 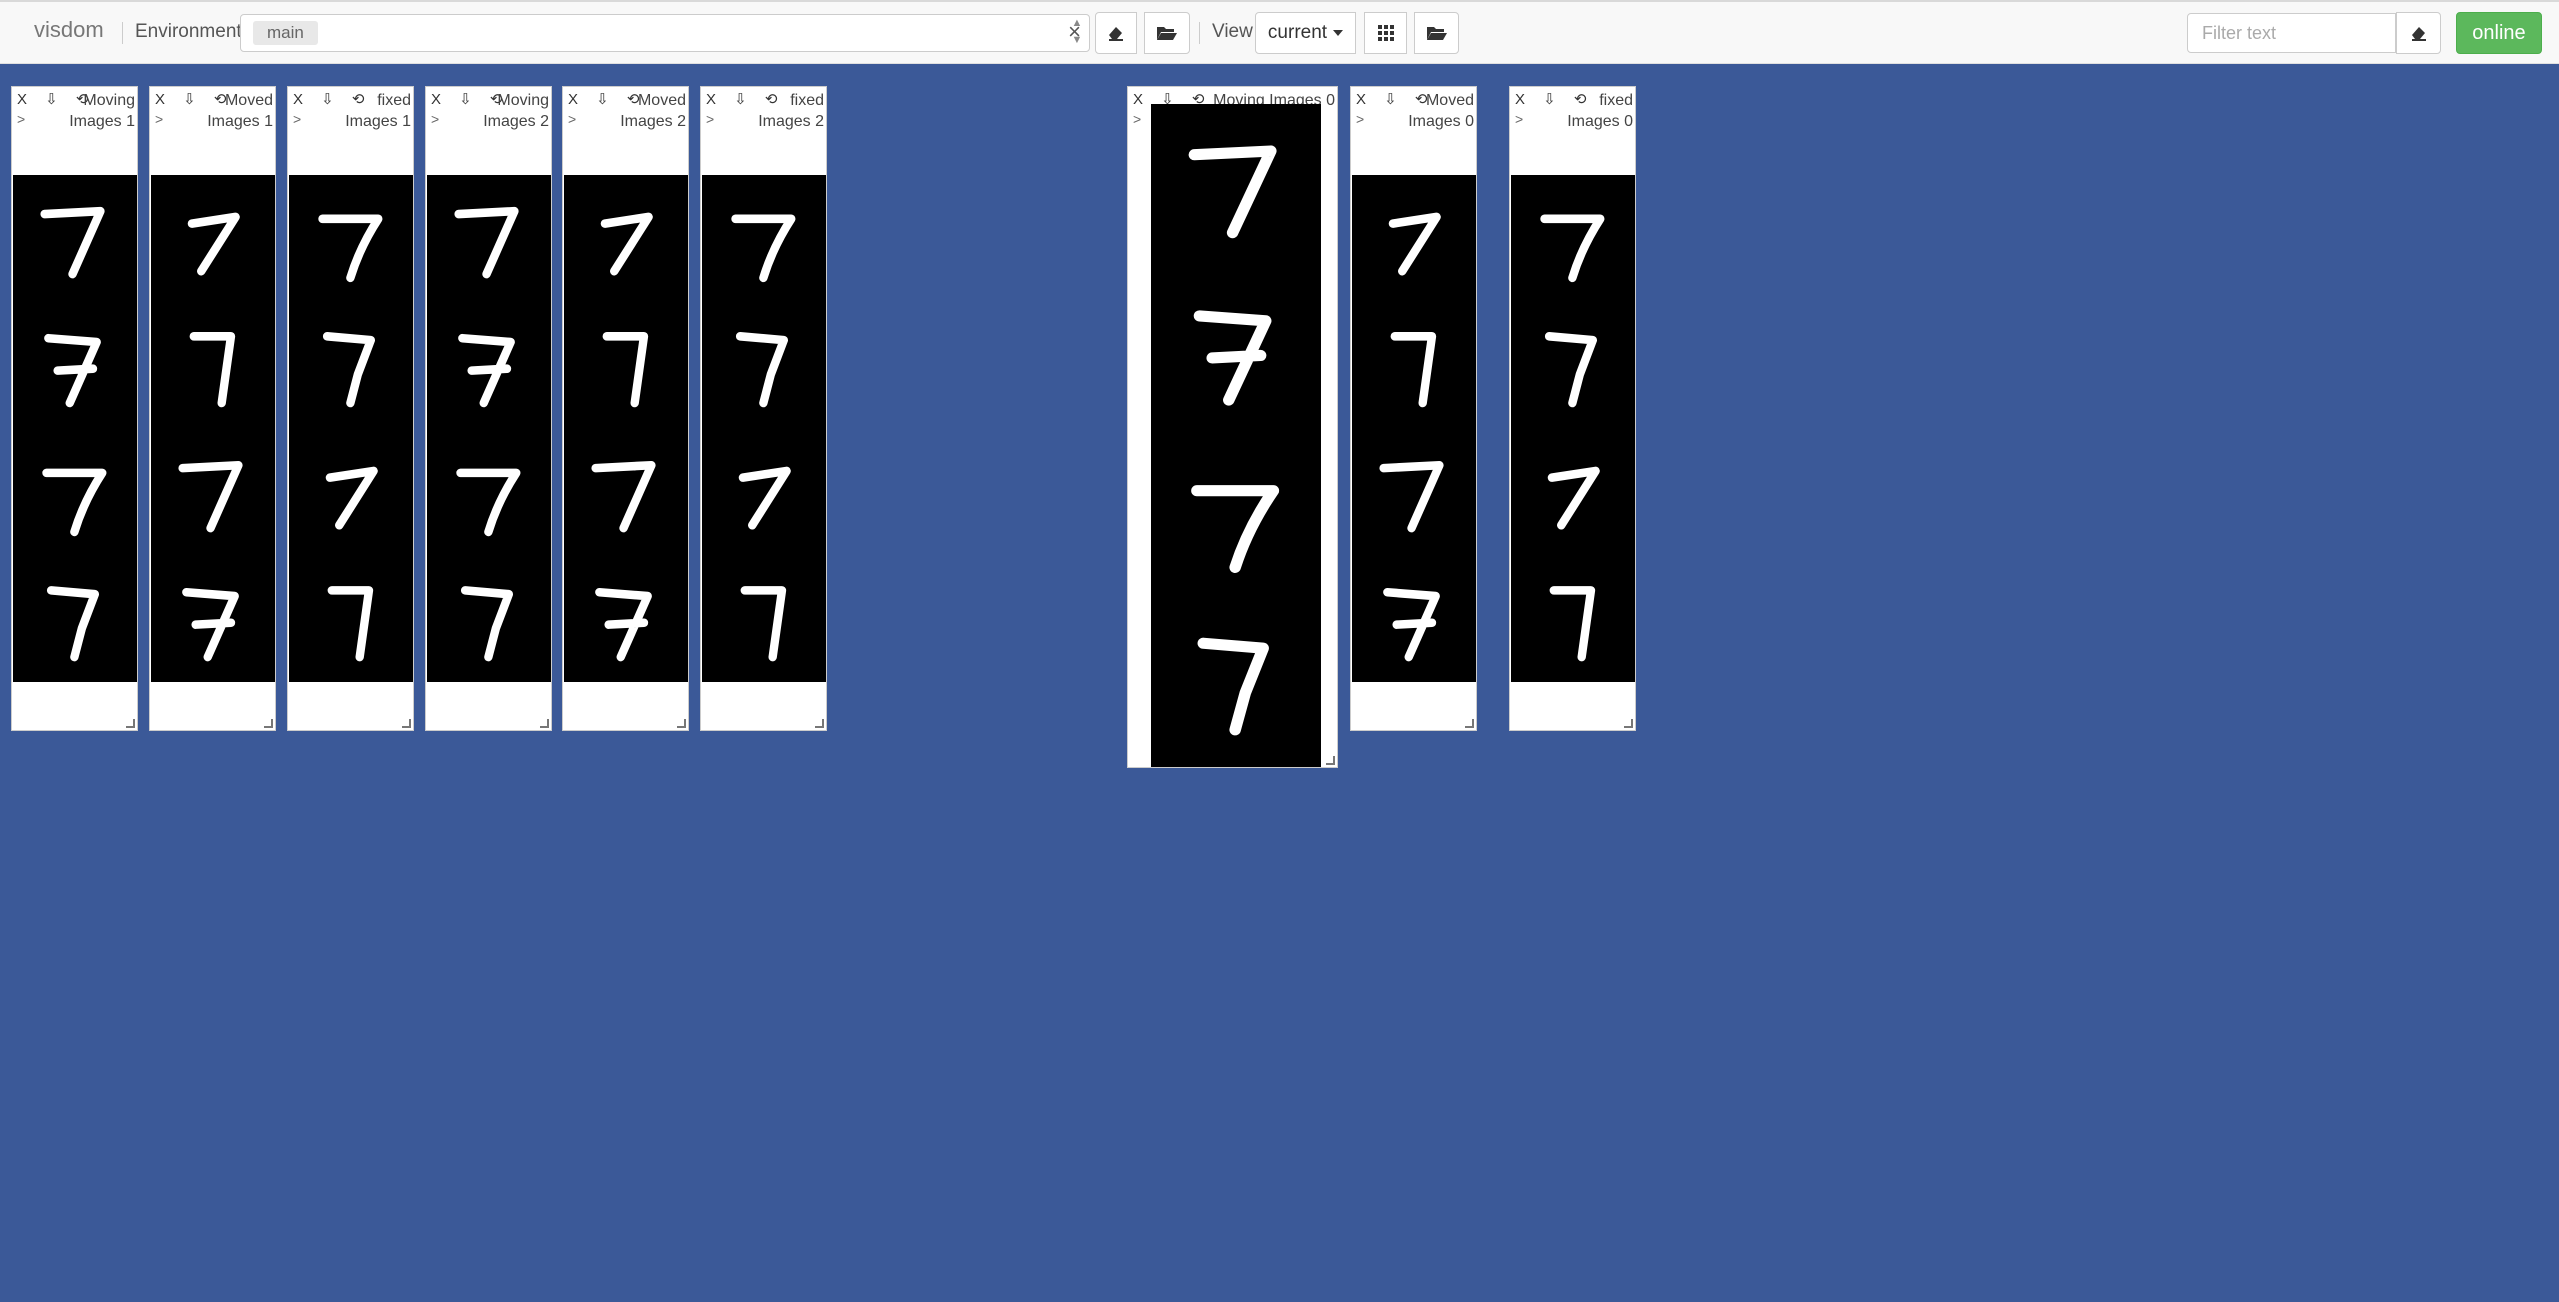 I want to click on image-pane: X ⇩ ⟲ > fixed Images 0, so click(x=1572, y=408).